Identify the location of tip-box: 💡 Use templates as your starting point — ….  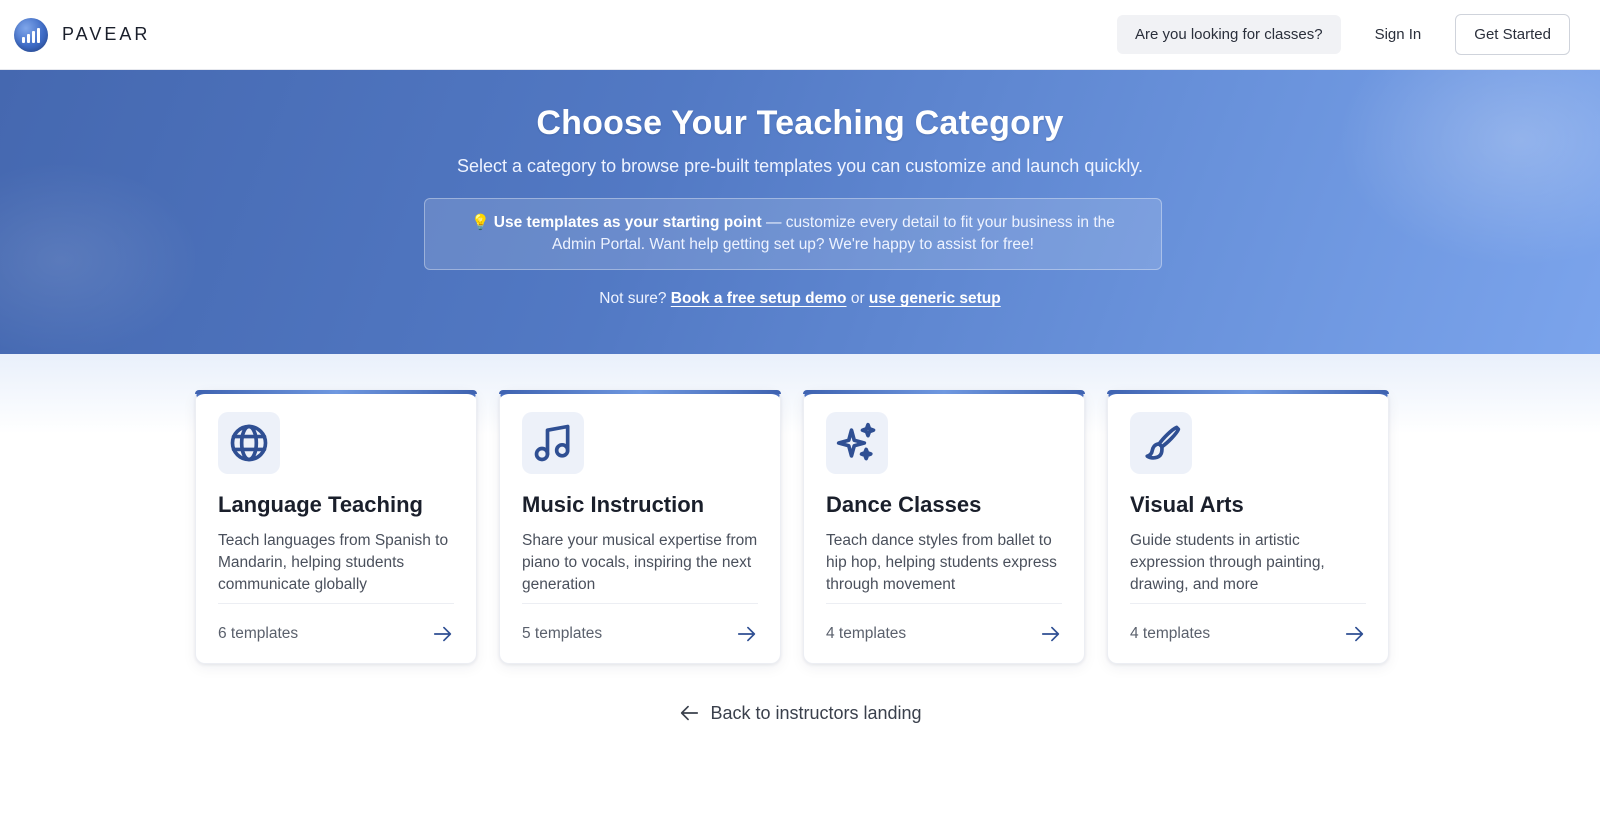
(793, 234).